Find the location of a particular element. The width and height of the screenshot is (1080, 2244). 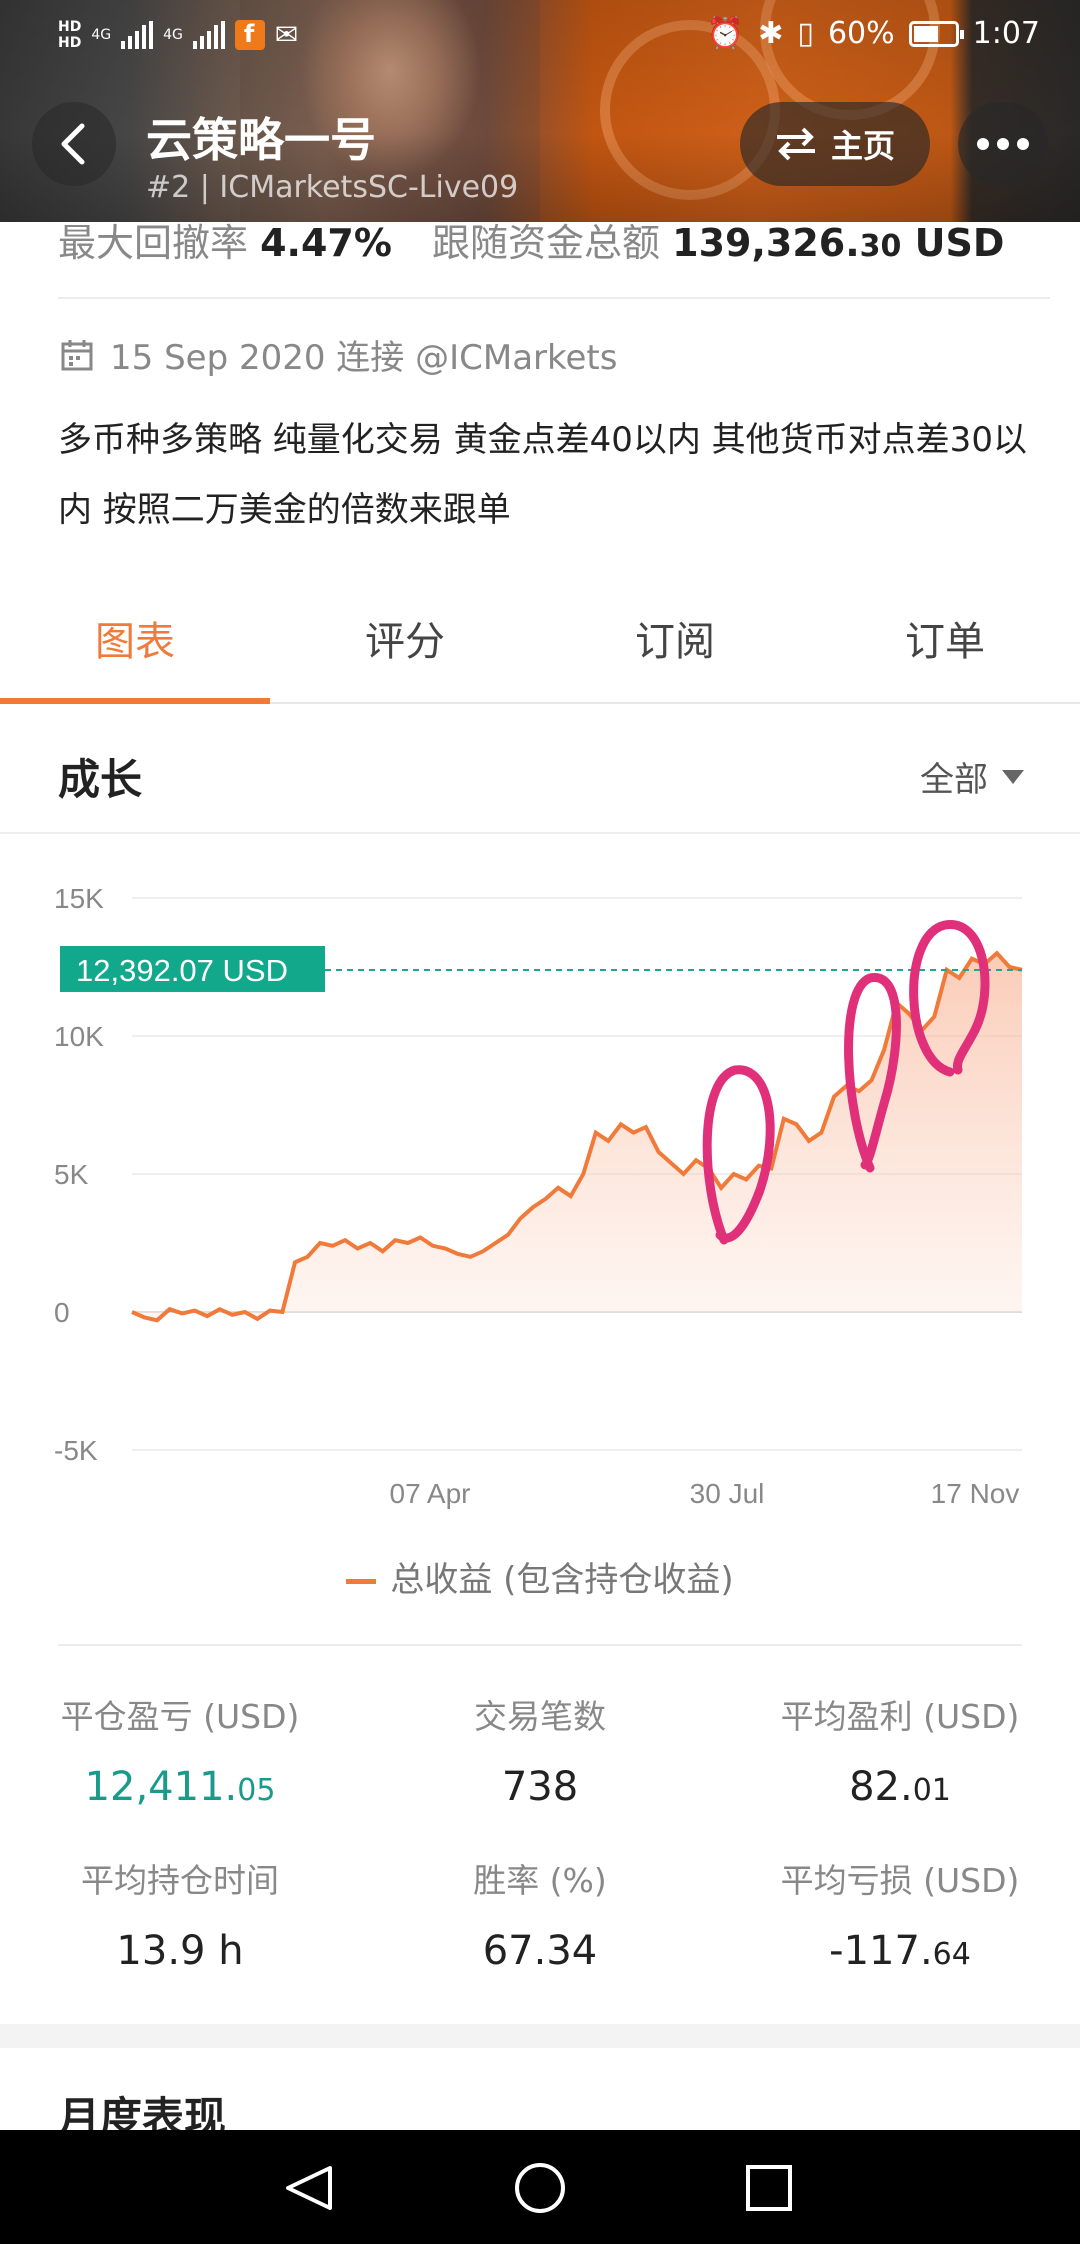

bluetooth-icon: ✱ is located at coordinates (771, 33).